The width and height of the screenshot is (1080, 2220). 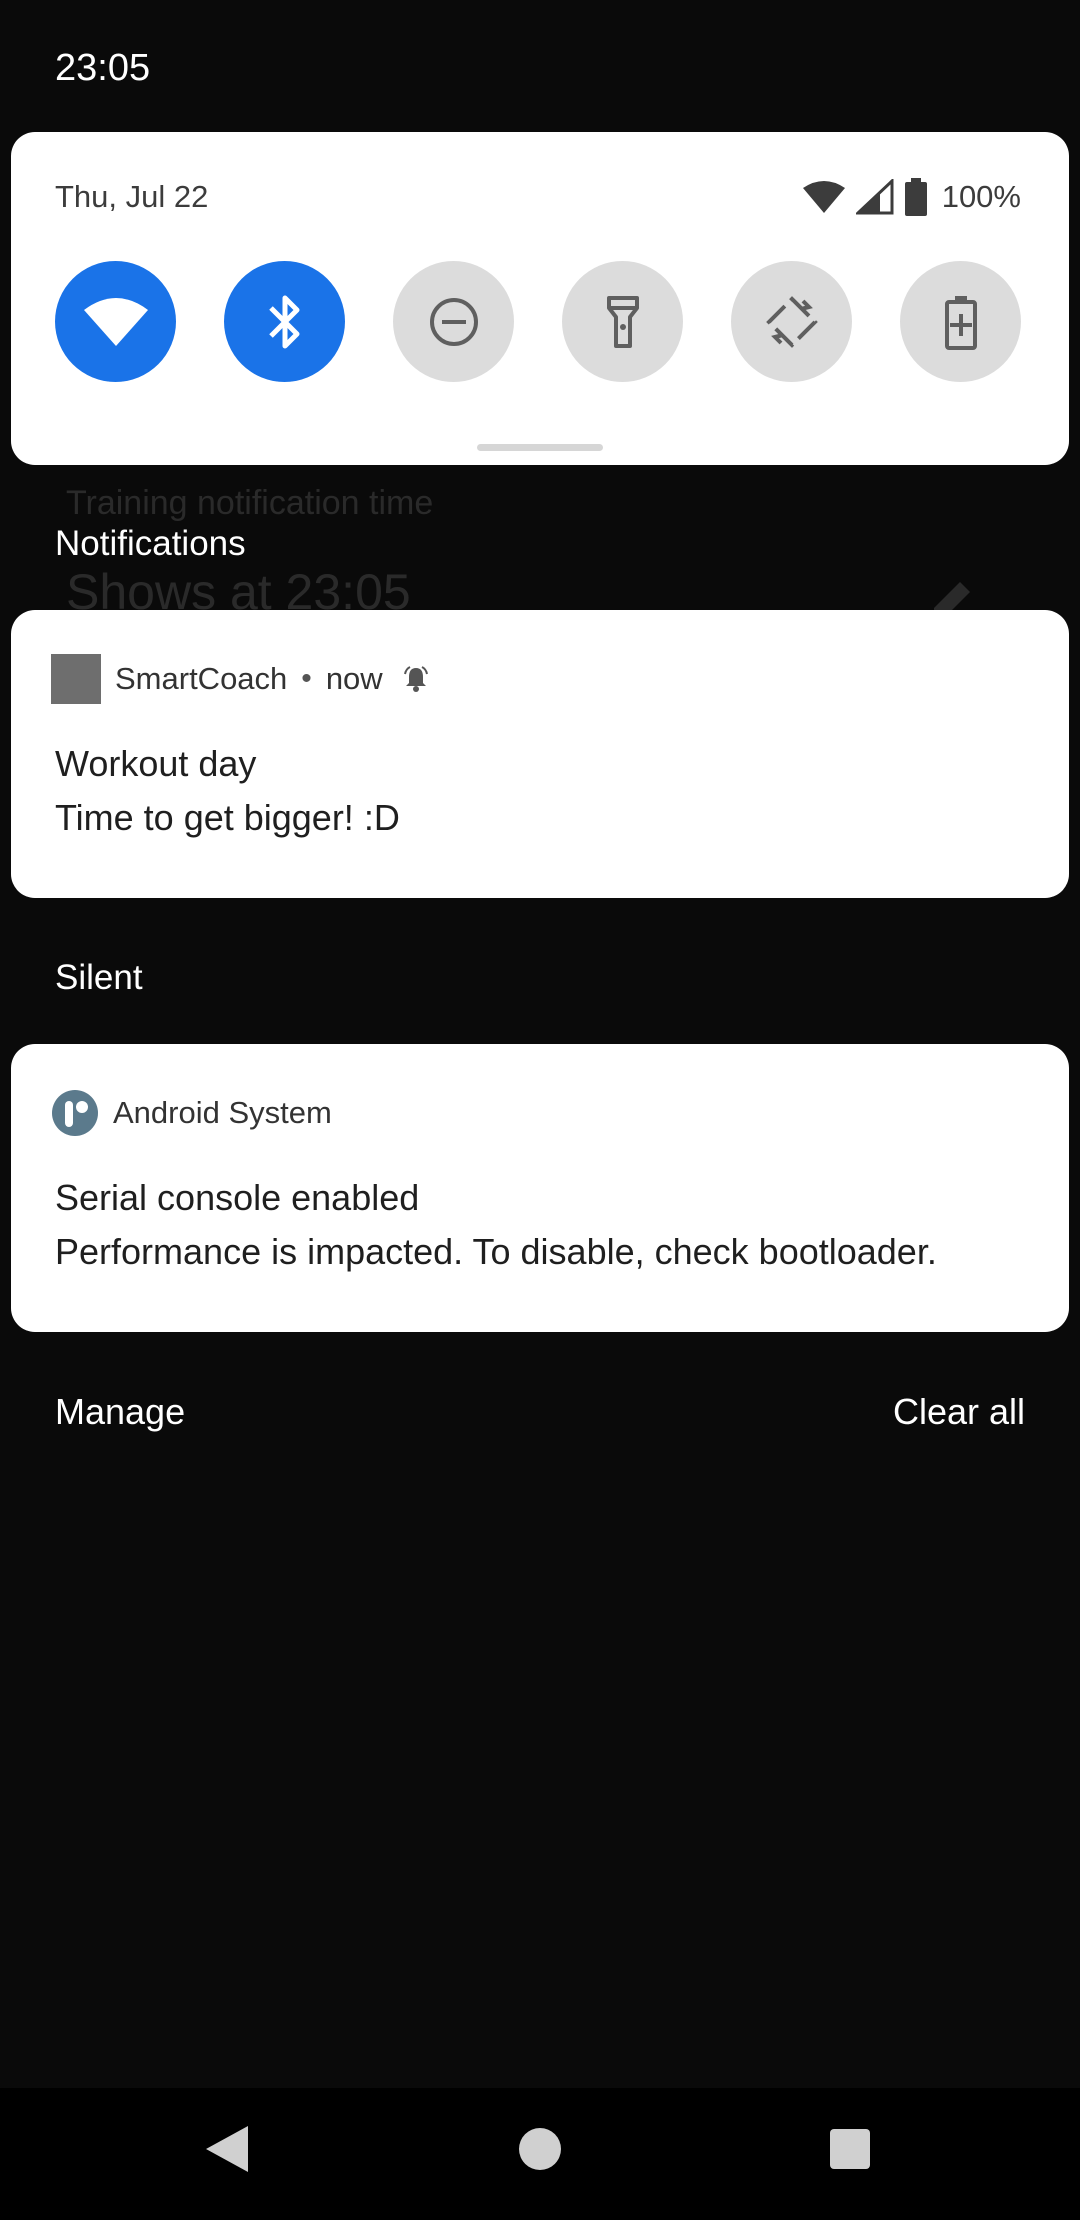 I want to click on auto-rotate-tile, so click(x=791, y=321).